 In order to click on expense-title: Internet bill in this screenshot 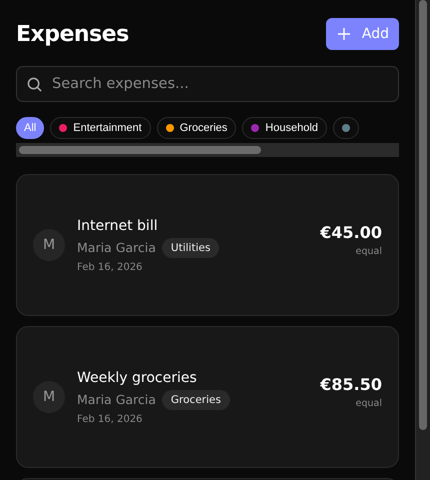, I will do `click(118, 226)`.